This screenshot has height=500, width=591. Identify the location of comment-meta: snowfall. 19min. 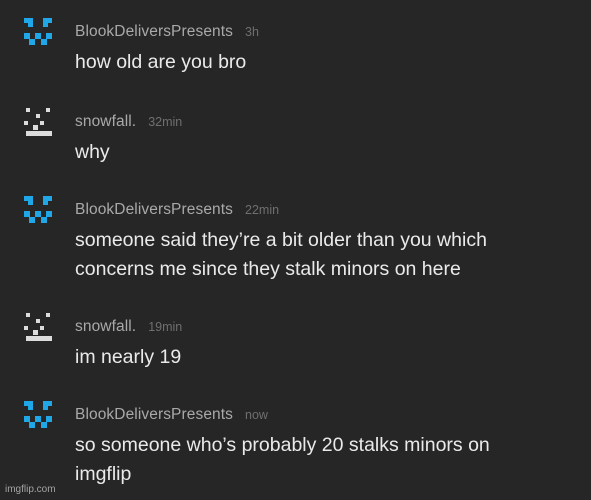
(128, 327).